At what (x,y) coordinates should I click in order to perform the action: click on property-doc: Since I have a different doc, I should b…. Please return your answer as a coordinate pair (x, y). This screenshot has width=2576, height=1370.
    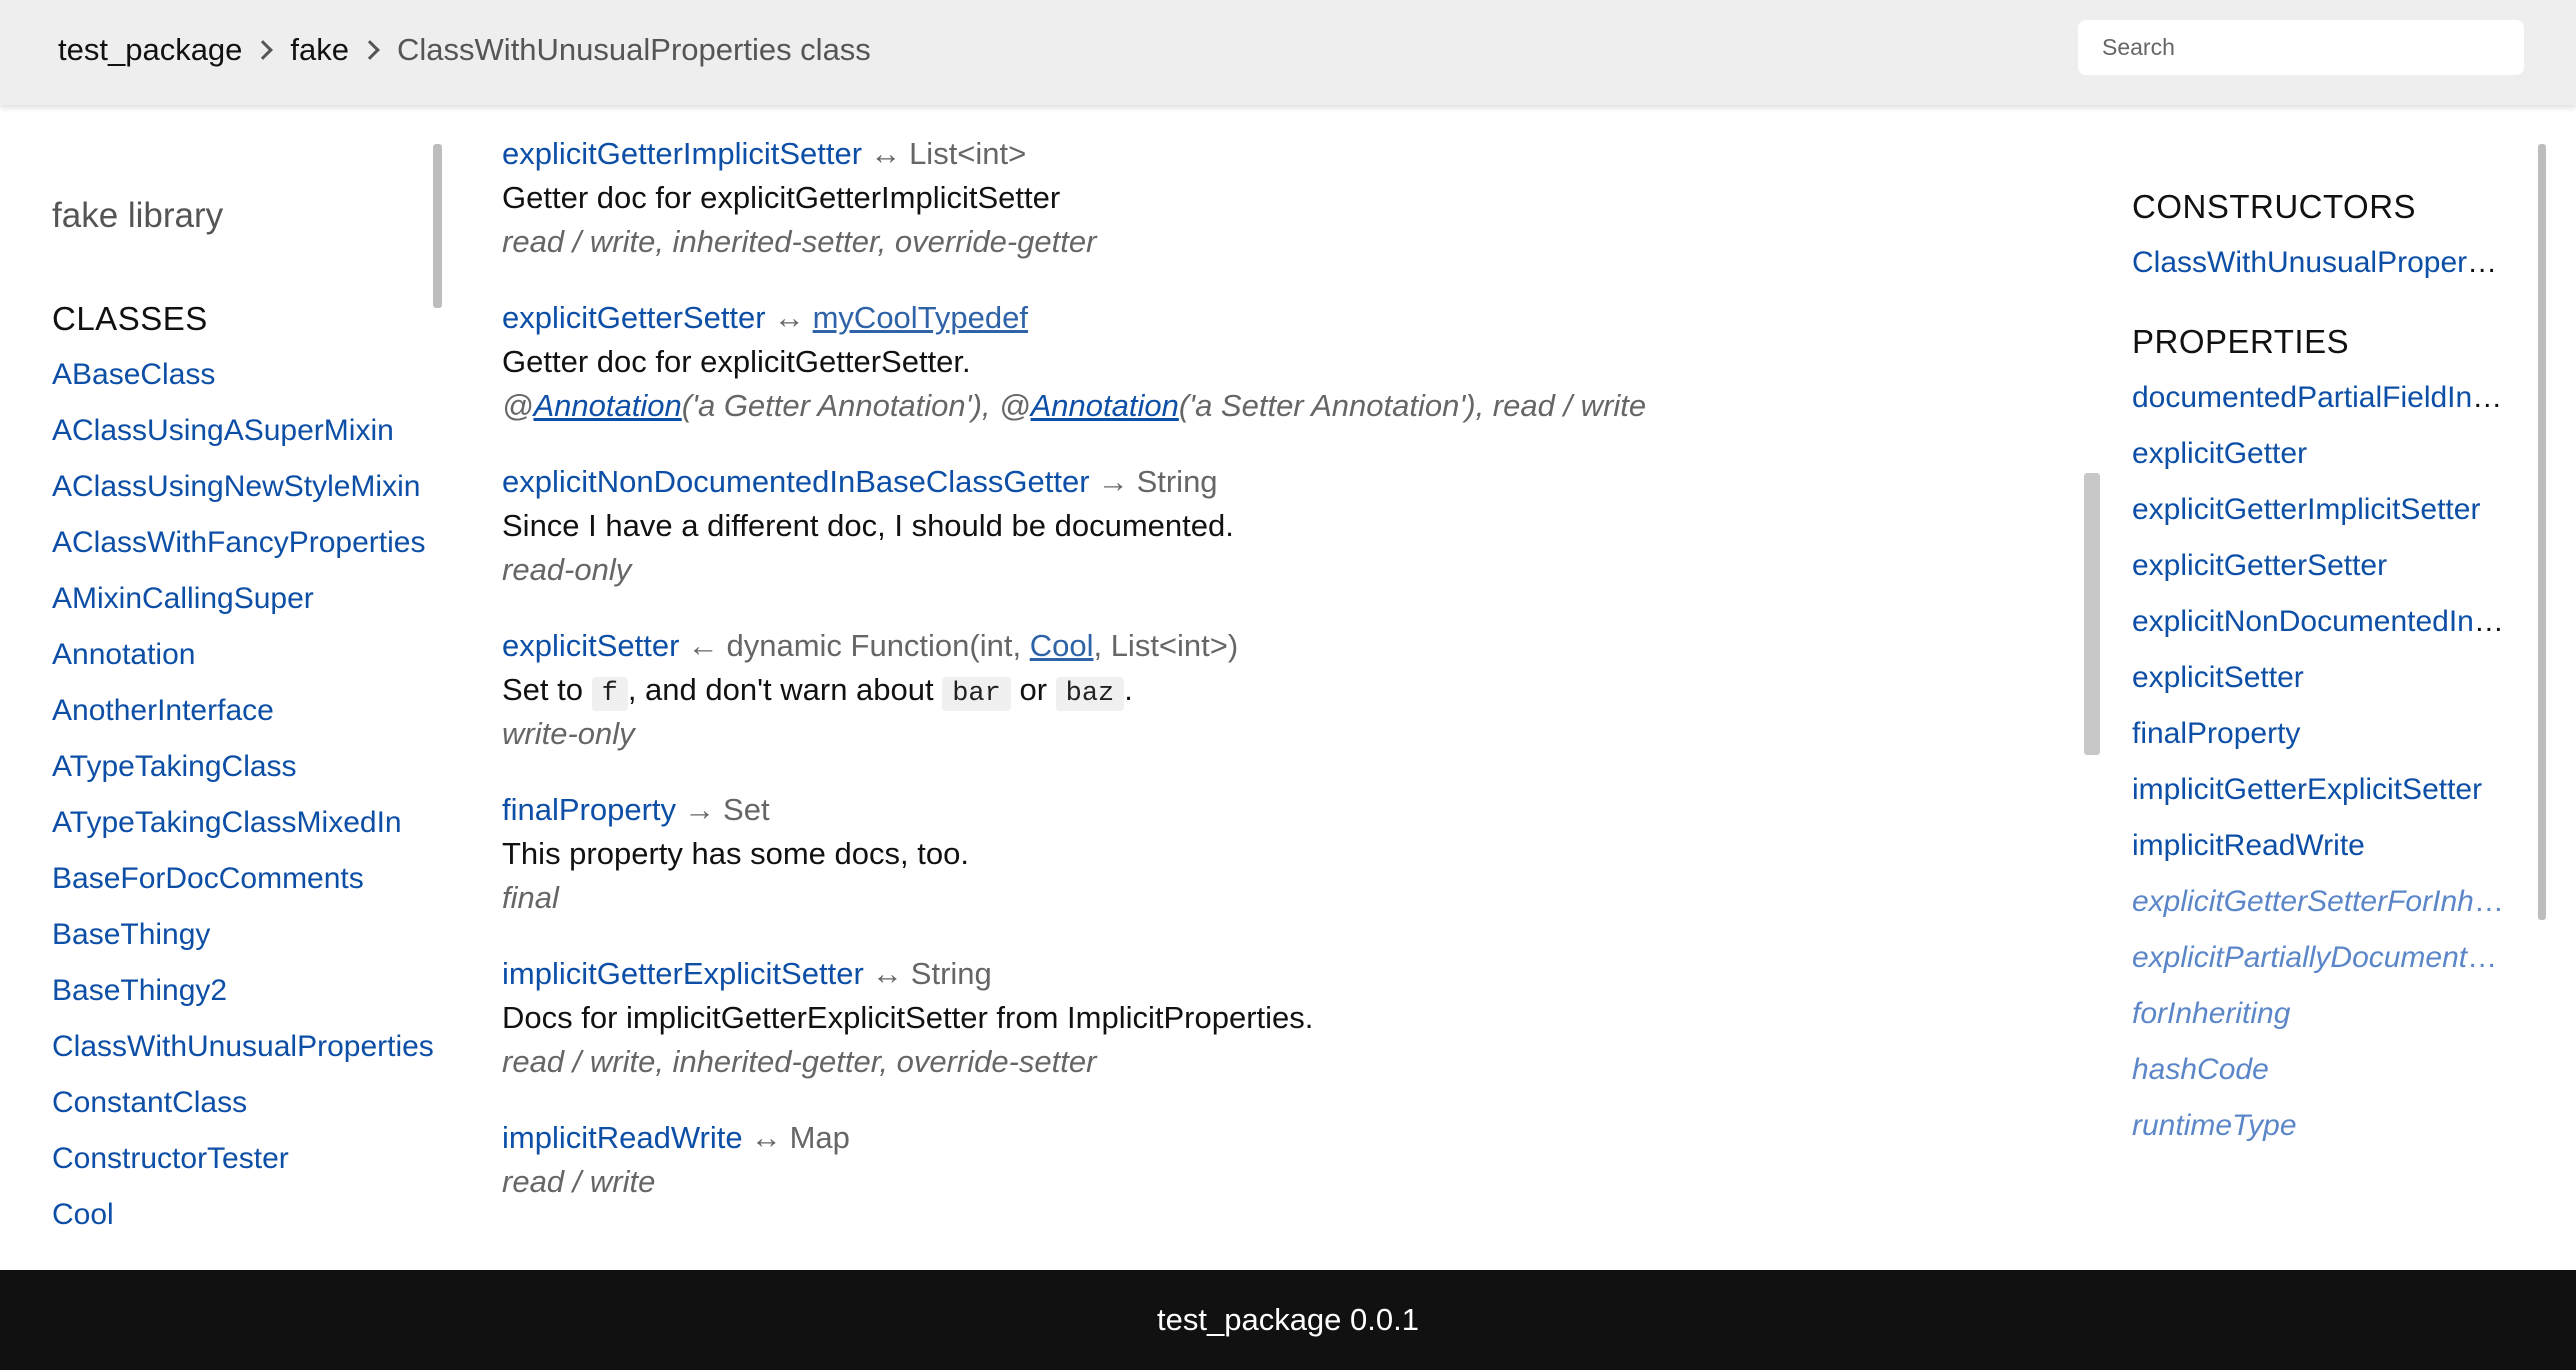
    Looking at the image, I should click on (868, 525).